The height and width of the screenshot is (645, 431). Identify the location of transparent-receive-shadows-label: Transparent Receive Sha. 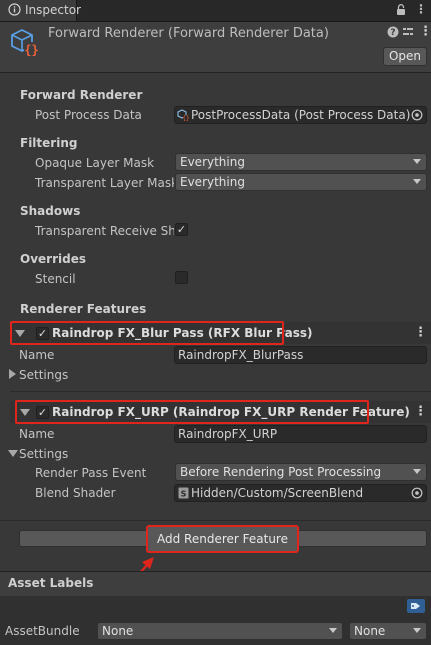
(104, 231).